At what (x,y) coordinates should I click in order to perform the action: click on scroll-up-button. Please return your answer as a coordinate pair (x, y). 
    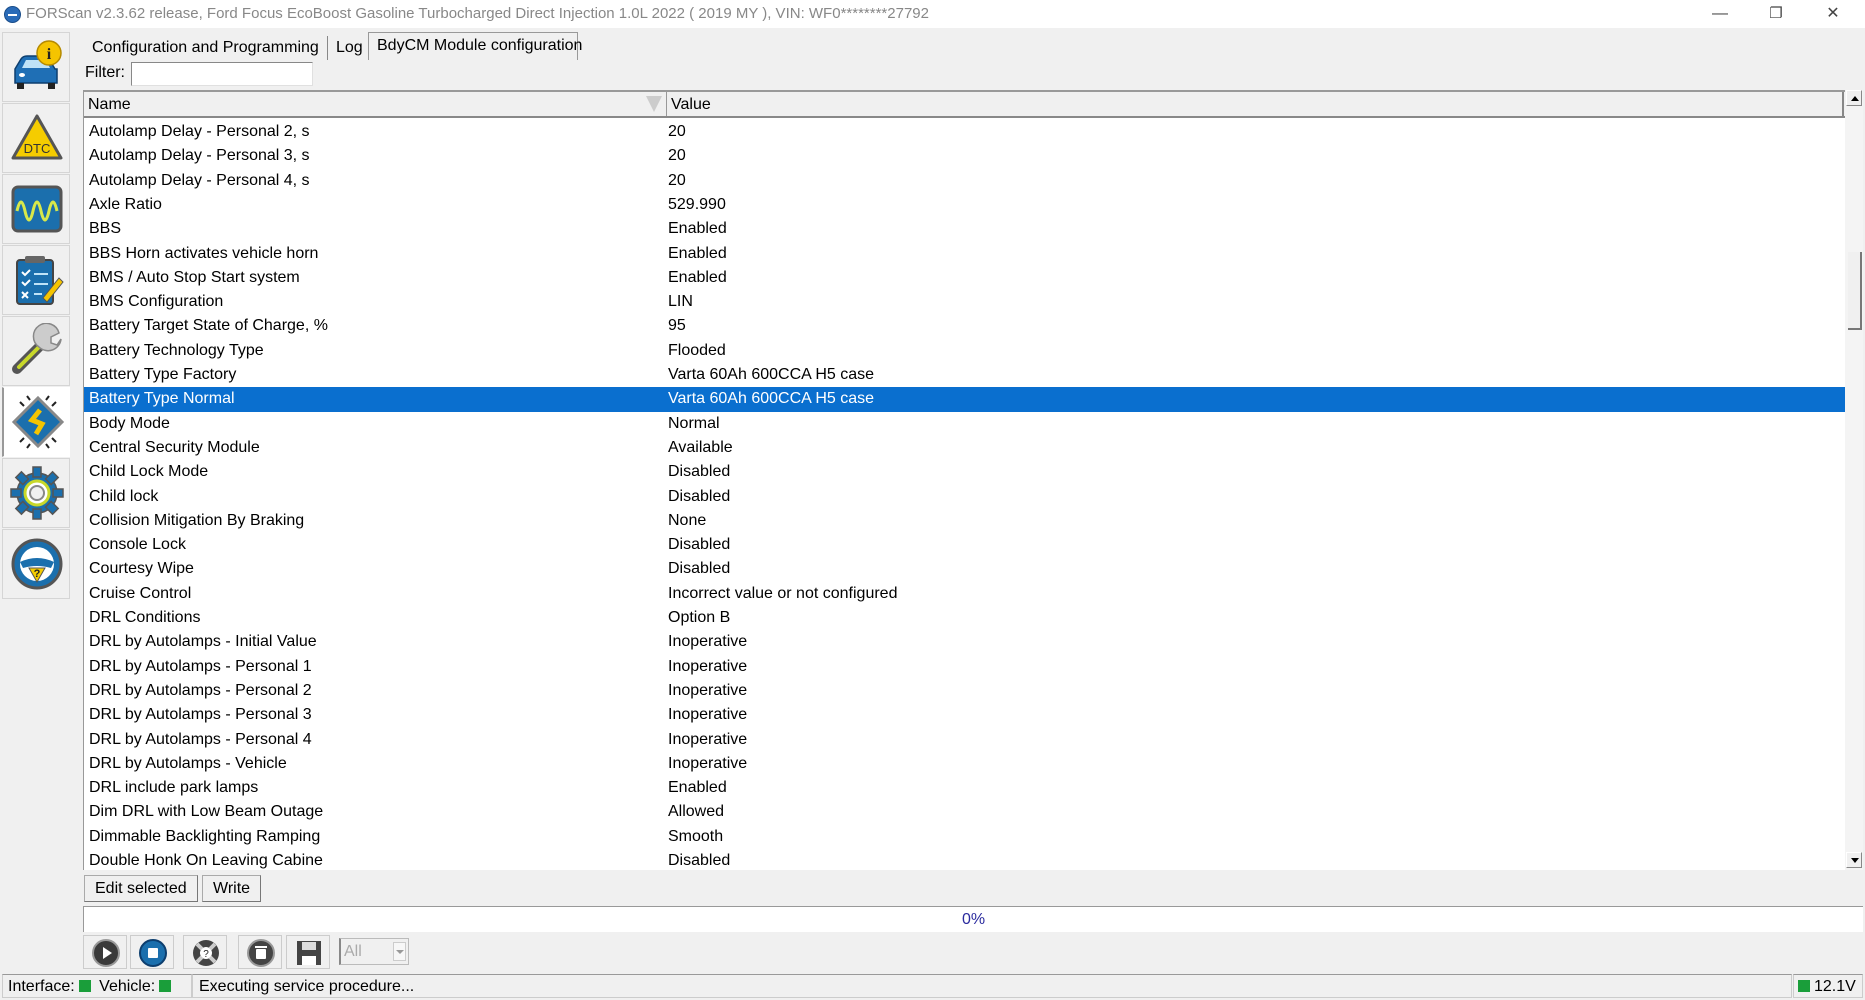
    Looking at the image, I should click on (1854, 98).